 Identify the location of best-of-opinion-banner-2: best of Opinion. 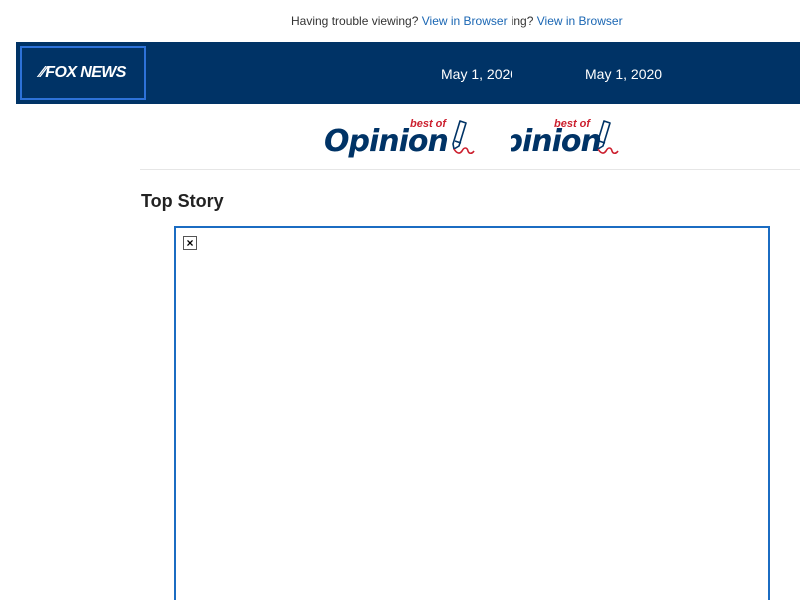
(566, 141).